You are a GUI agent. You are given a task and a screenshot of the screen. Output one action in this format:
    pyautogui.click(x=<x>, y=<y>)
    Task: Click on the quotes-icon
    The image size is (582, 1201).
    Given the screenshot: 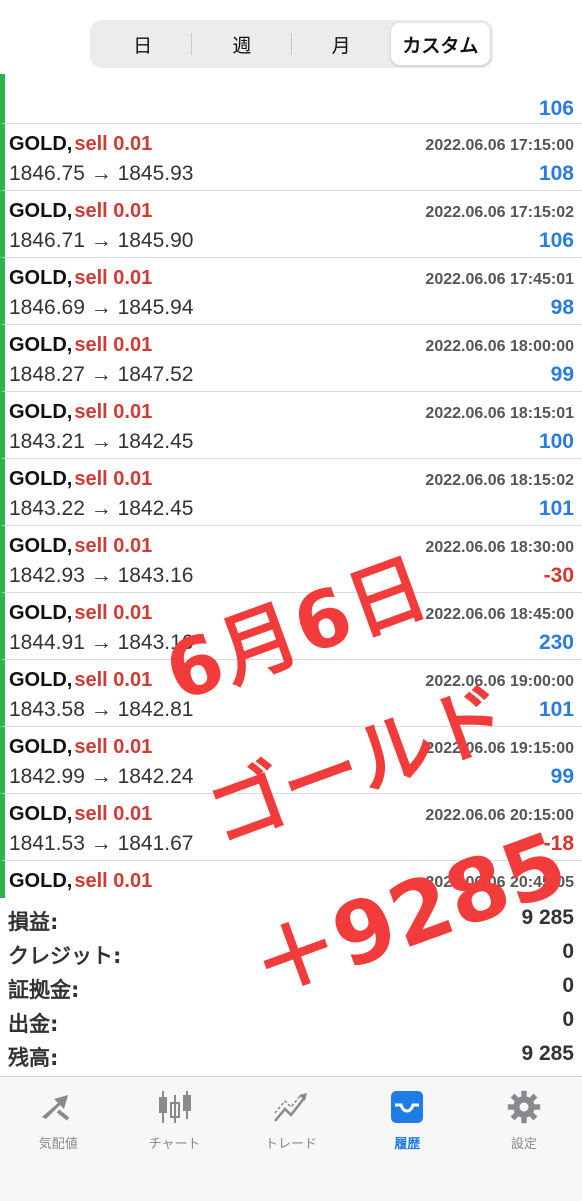 What is the action you would take?
    pyautogui.click(x=56, y=1108)
    